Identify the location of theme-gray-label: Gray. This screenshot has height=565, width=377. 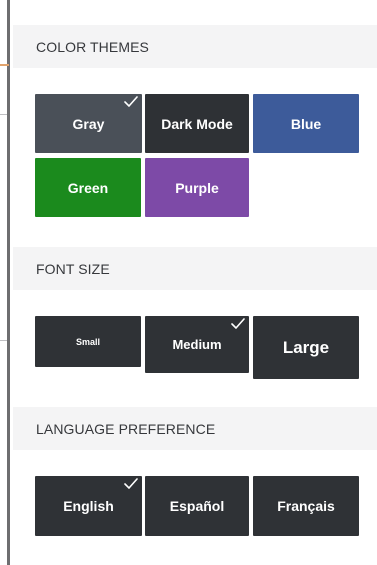
(88, 123).